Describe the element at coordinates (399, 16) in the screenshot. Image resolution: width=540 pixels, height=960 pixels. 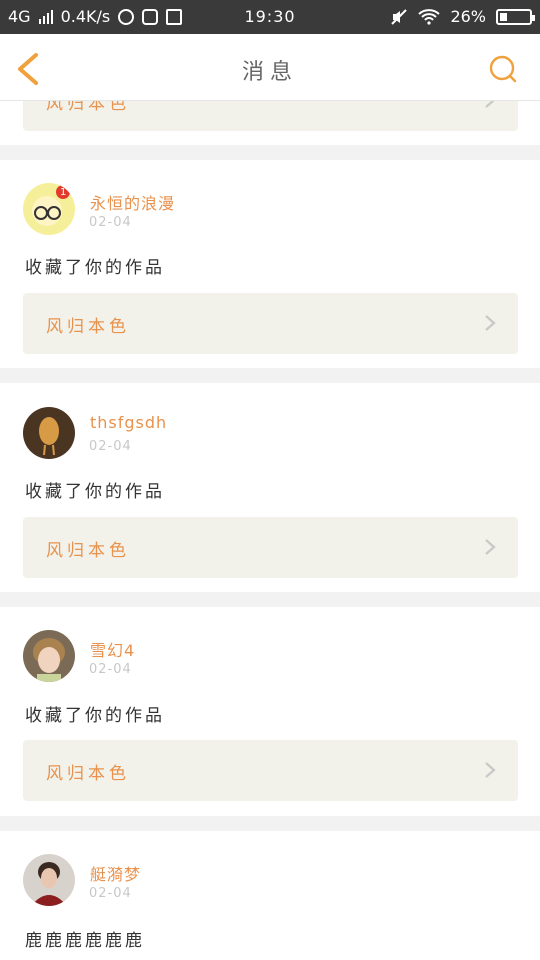
I see `mute-icon` at that location.